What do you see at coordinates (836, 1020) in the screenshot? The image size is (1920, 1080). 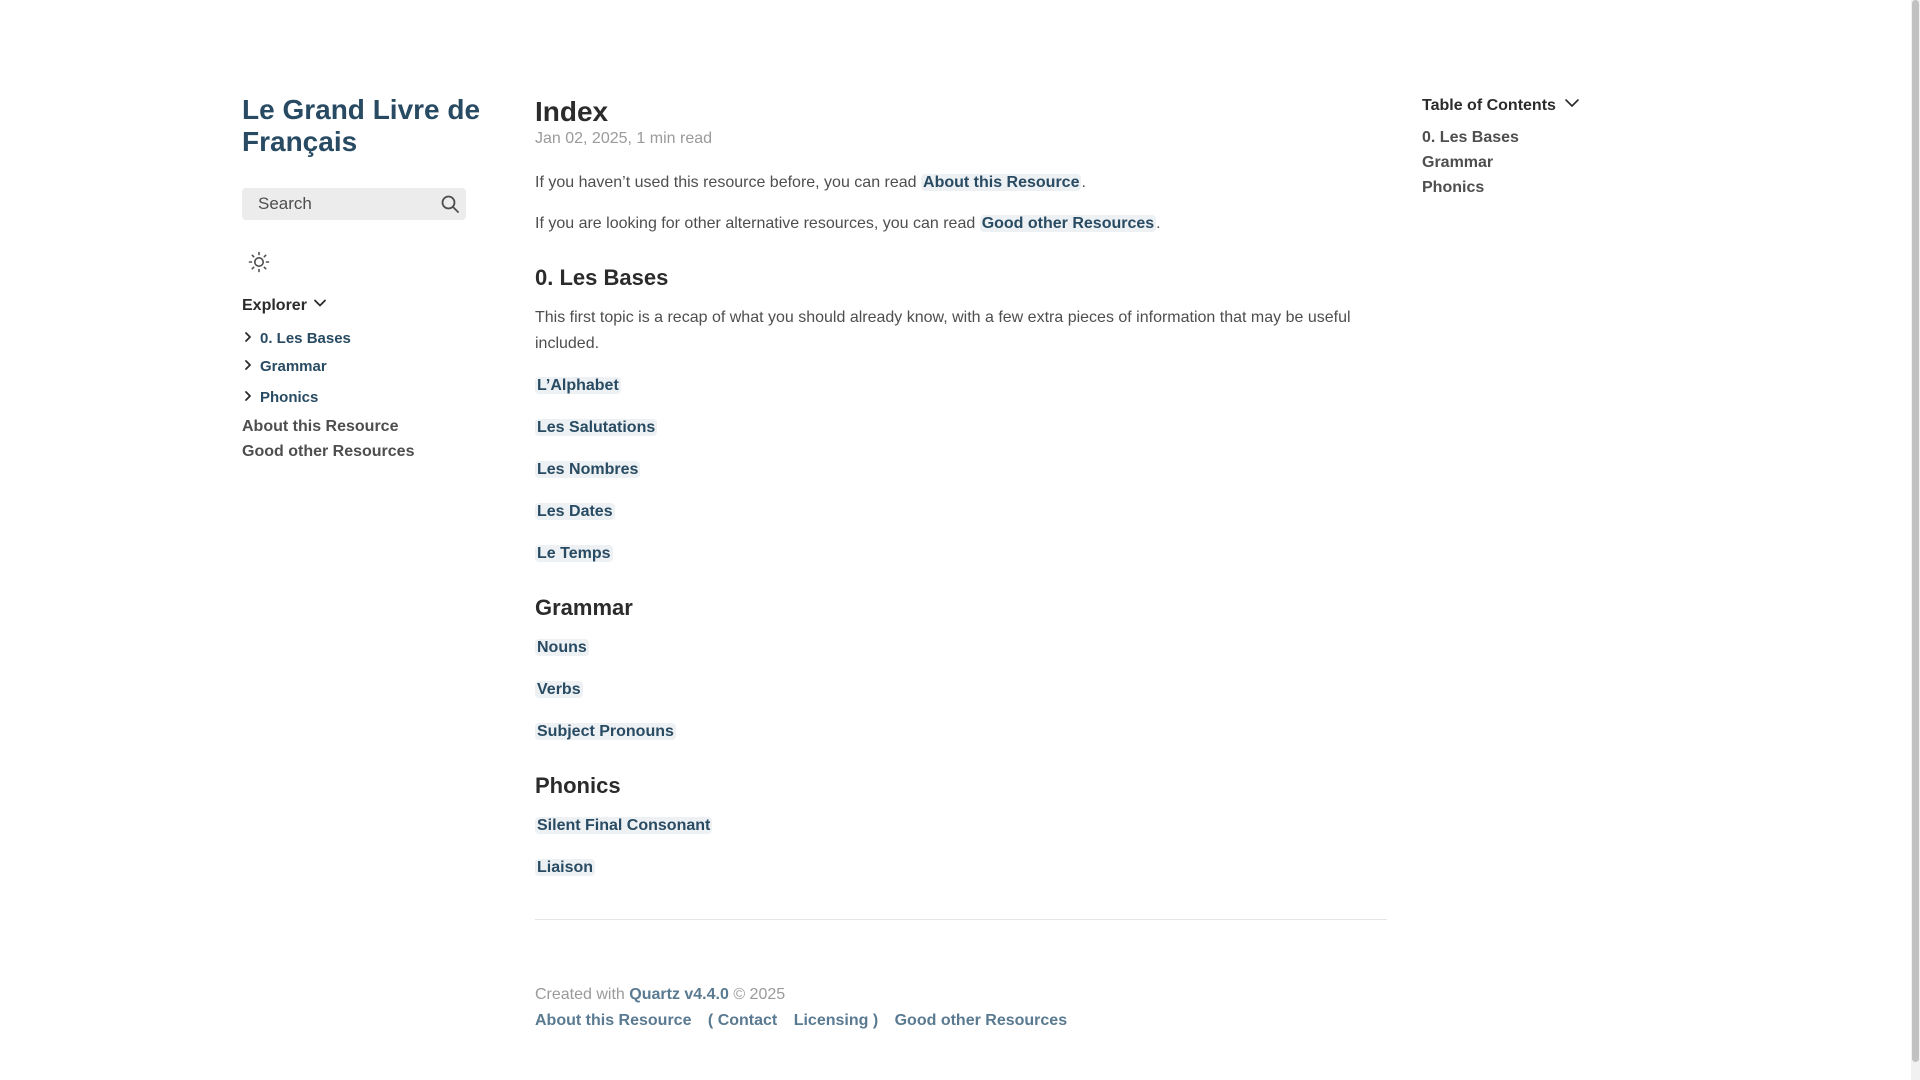 I see `footer-link-licensing: Licensing )` at bounding box center [836, 1020].